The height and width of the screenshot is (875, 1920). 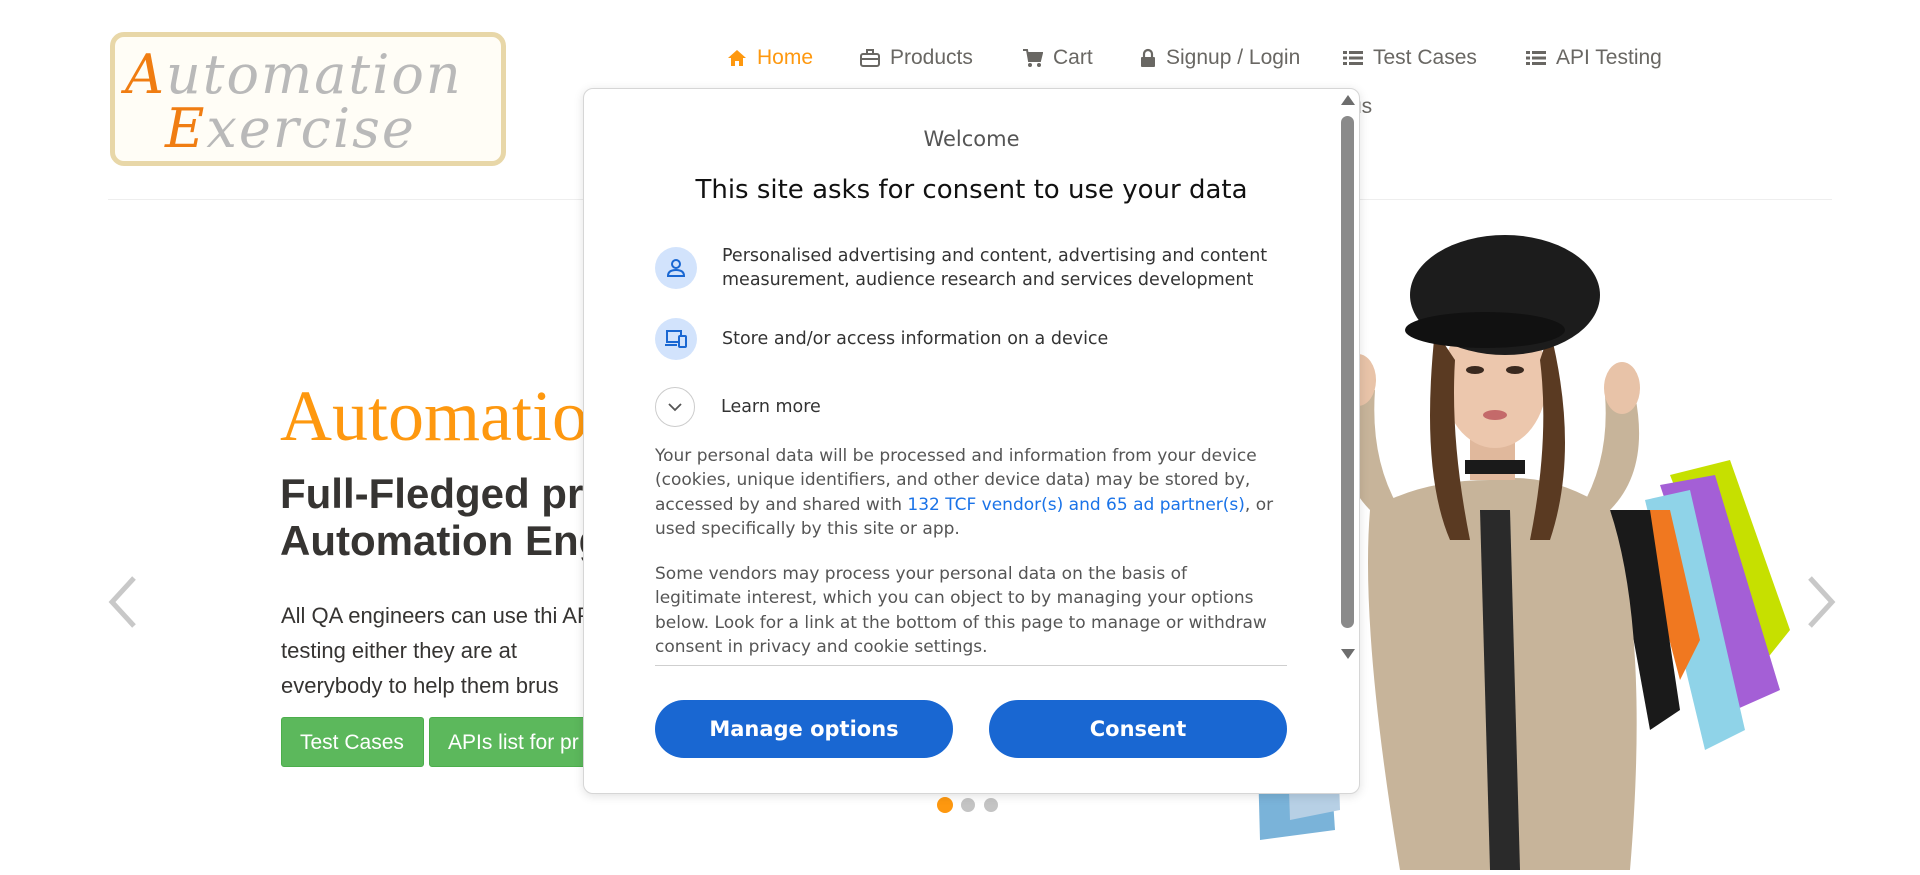 I want to click on chevron-right-icon, so click(x=1822, y=602).